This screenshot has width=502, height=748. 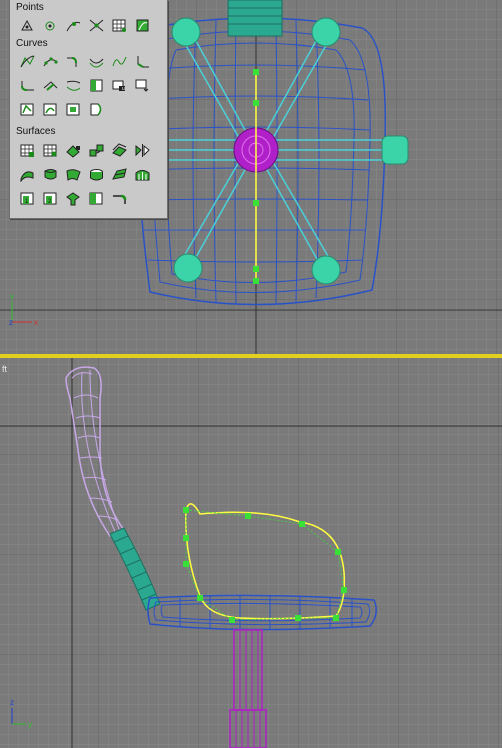 I want to click on curve-point-icon, so click(x=73, y=26).